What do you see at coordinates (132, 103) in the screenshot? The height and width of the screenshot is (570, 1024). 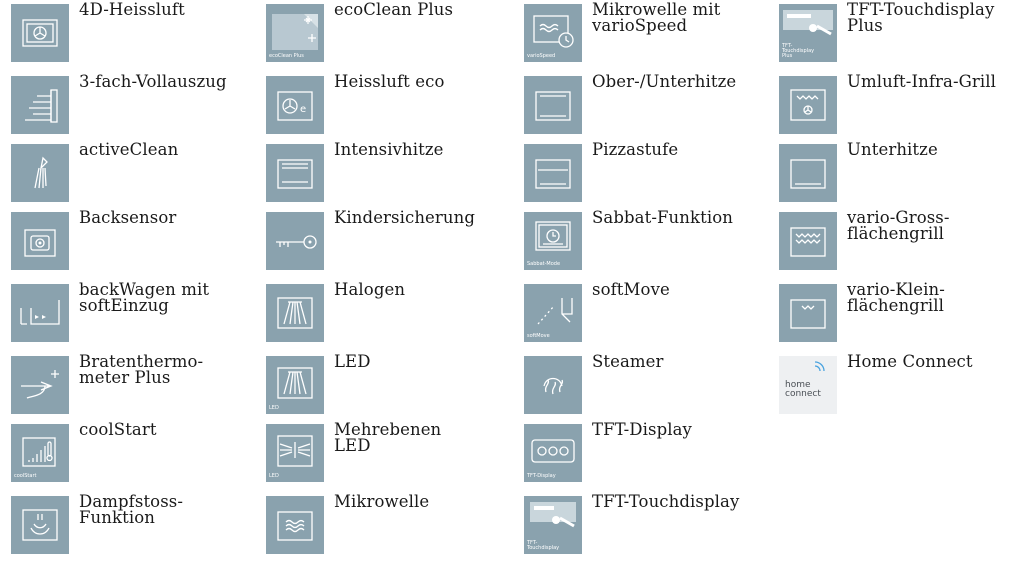 I see `feature-item: 3-fach-Vollauszug` at bounding box center [132, 103].